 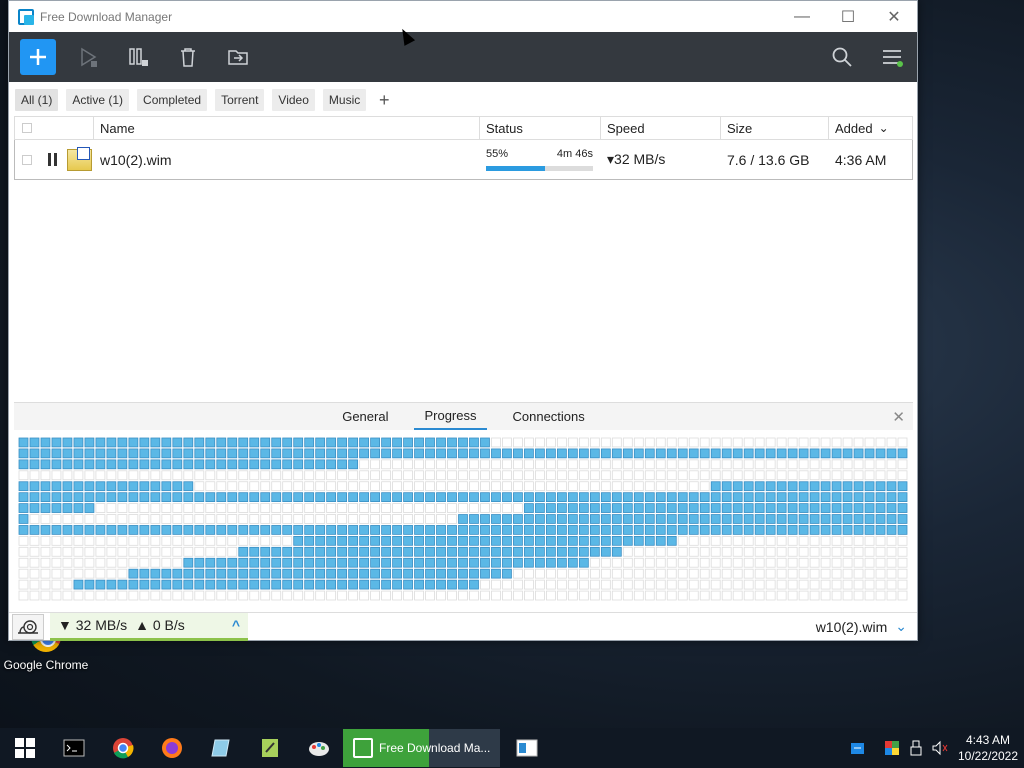 I want to click on taskbar-app-extra, so click(x=526, y=748).